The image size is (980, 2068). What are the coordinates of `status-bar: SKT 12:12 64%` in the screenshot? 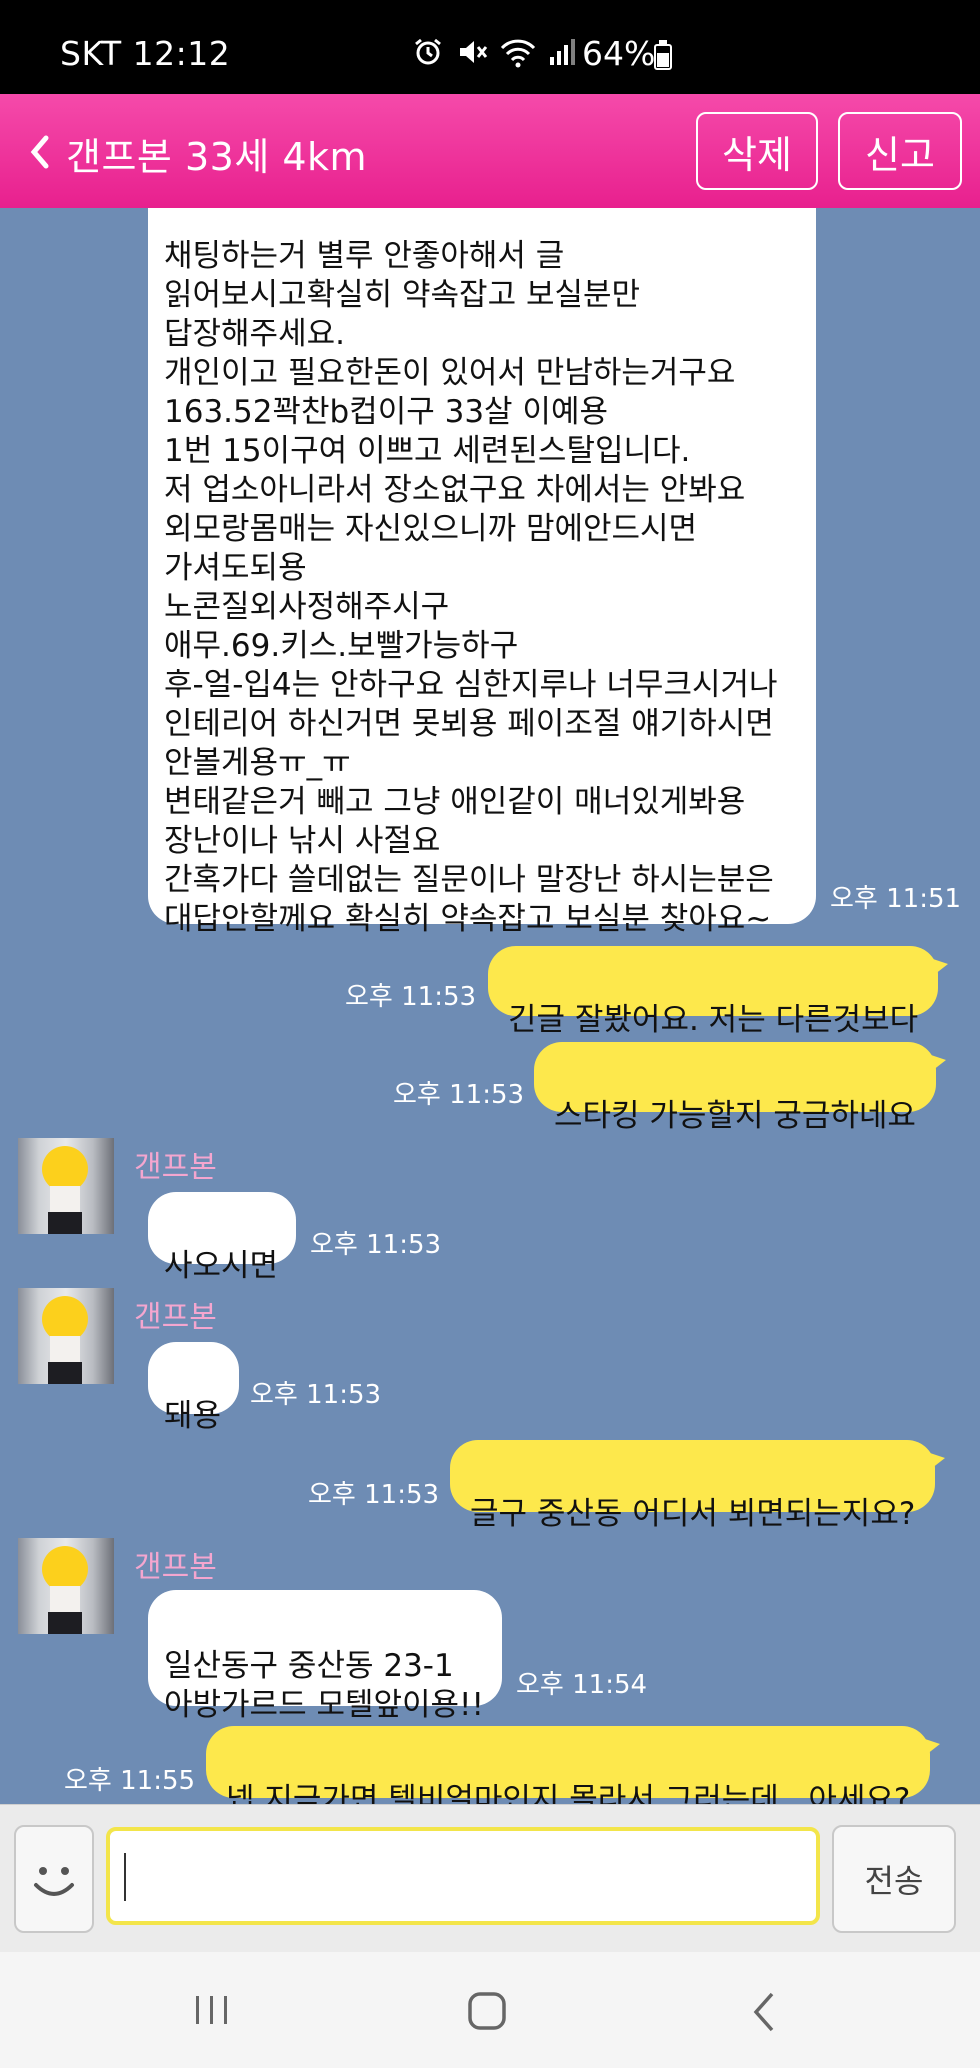 It's located at (490, 47).